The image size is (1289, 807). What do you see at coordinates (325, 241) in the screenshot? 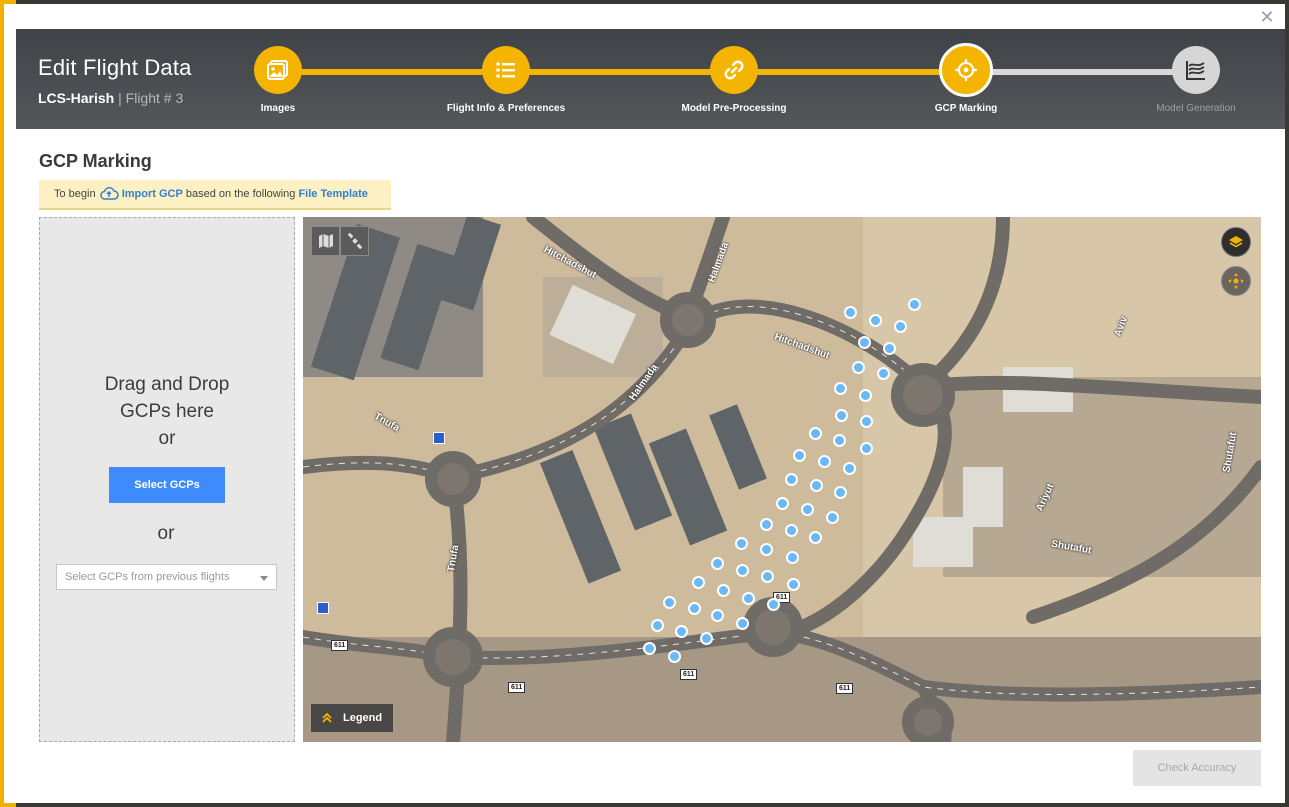
I see `map-view-icon` at bounding box center [325, 241].